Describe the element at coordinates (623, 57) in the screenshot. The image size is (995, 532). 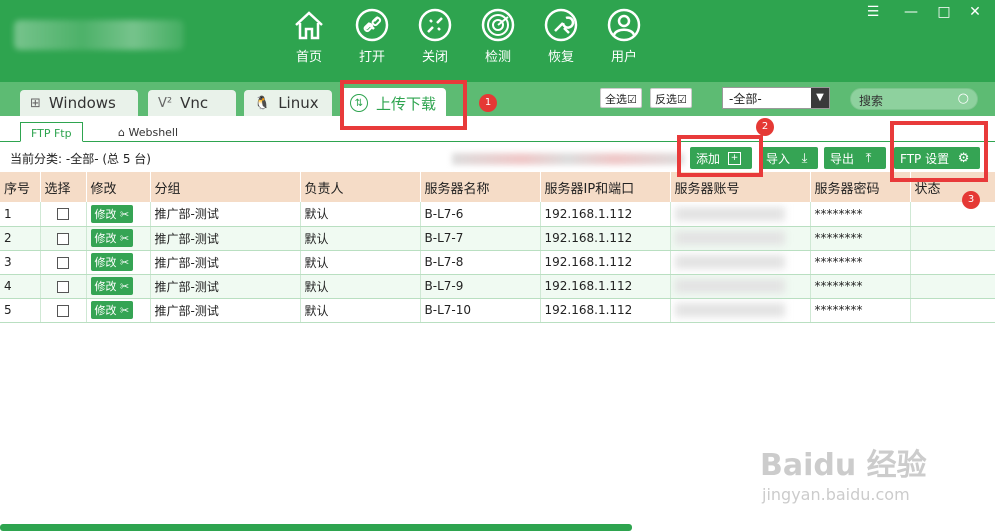
I see `toolbar-user-label: 用户` at that location.